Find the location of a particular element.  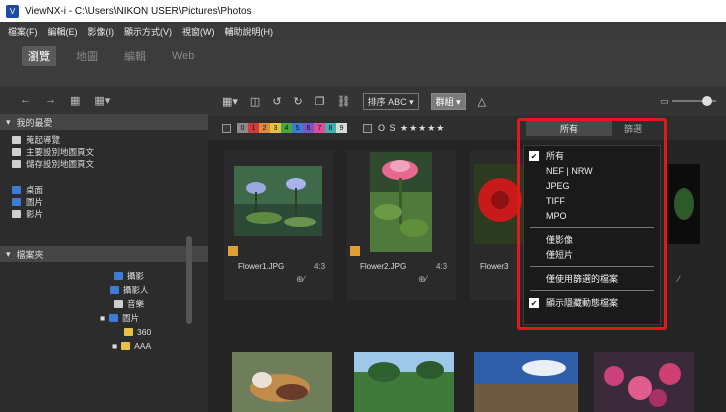

sort-button: 排序 ABC ▾ is located at coordinates (390, 101).